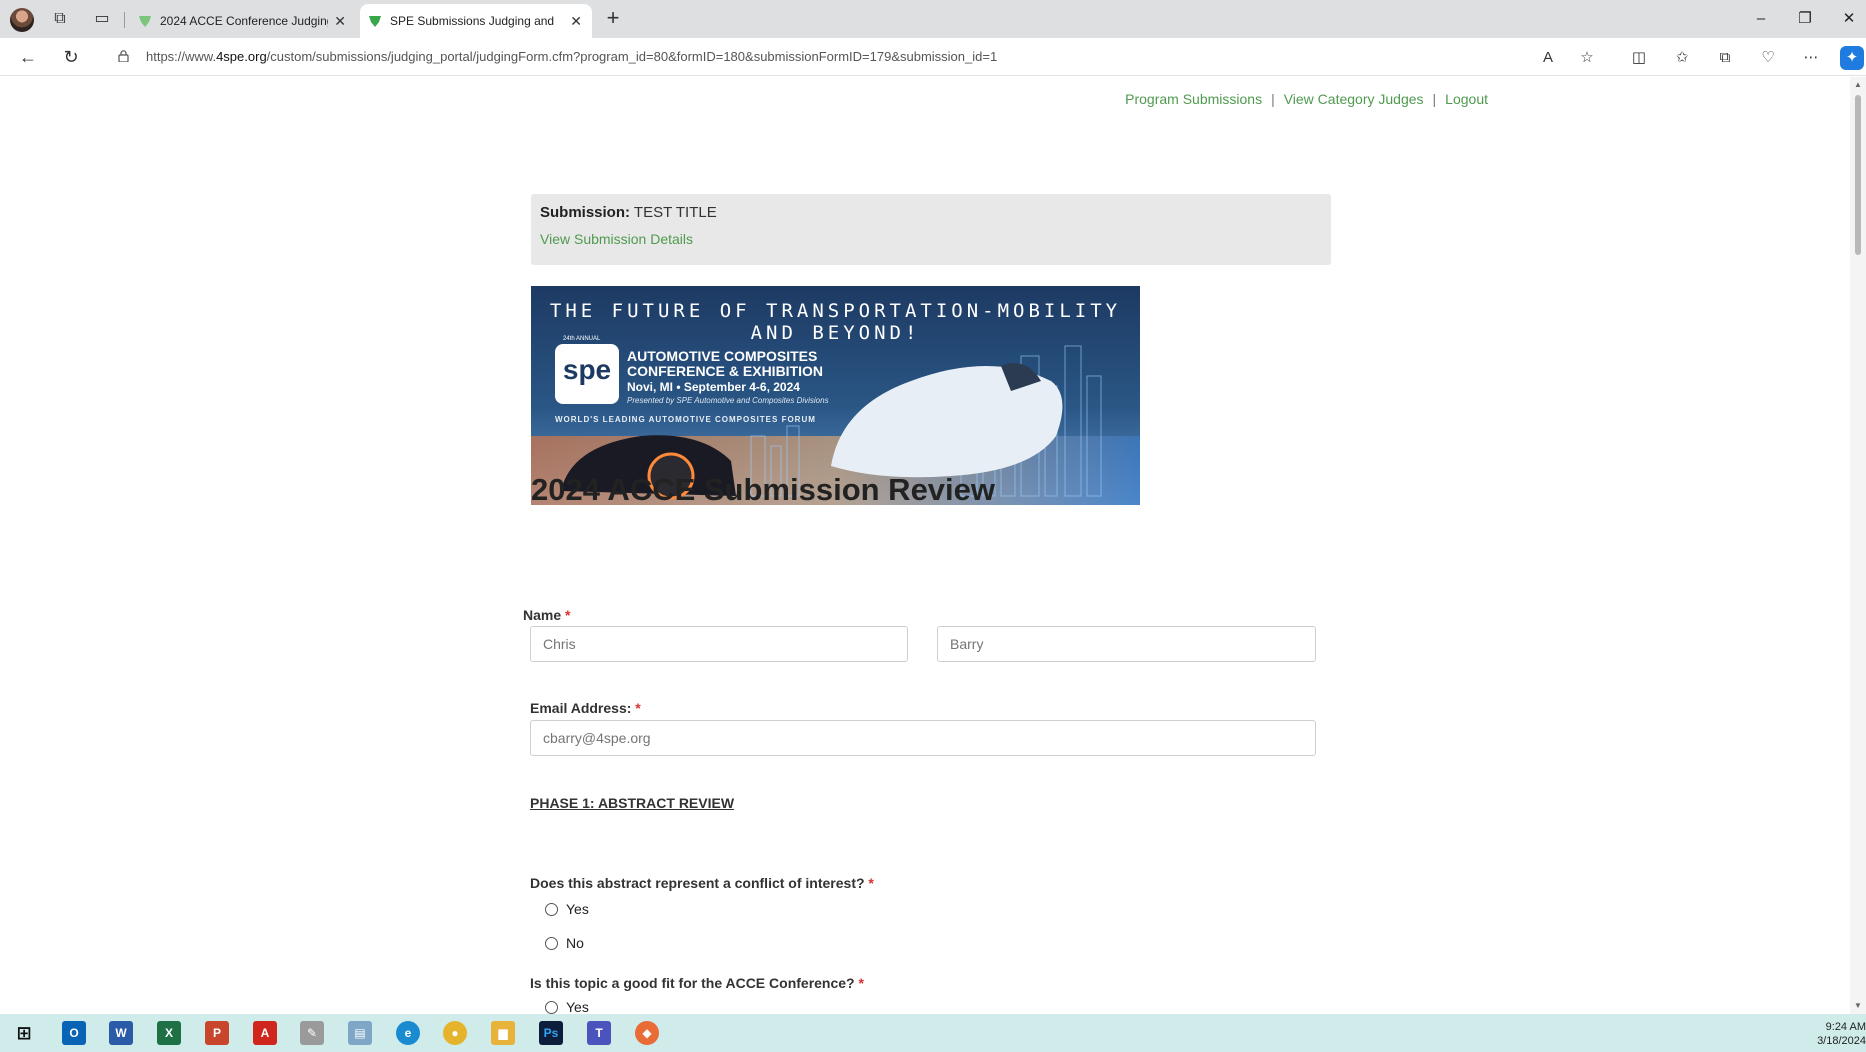  What do you see at coordinates (60, 19) in the screenshot?
I see `workspaces-icon: ⧉` at bounding box center [60, 19].